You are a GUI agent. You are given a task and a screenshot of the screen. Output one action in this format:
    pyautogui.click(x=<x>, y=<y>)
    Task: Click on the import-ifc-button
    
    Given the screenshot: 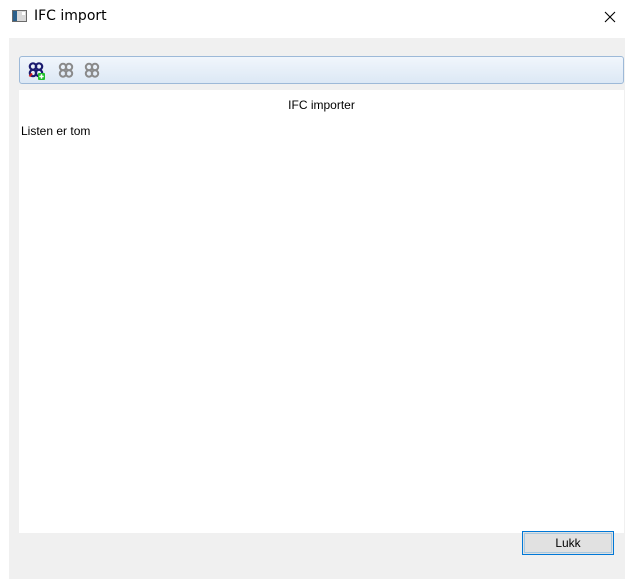 What is the action you would take?
    pyautogui.click(x=36, y=71)
    